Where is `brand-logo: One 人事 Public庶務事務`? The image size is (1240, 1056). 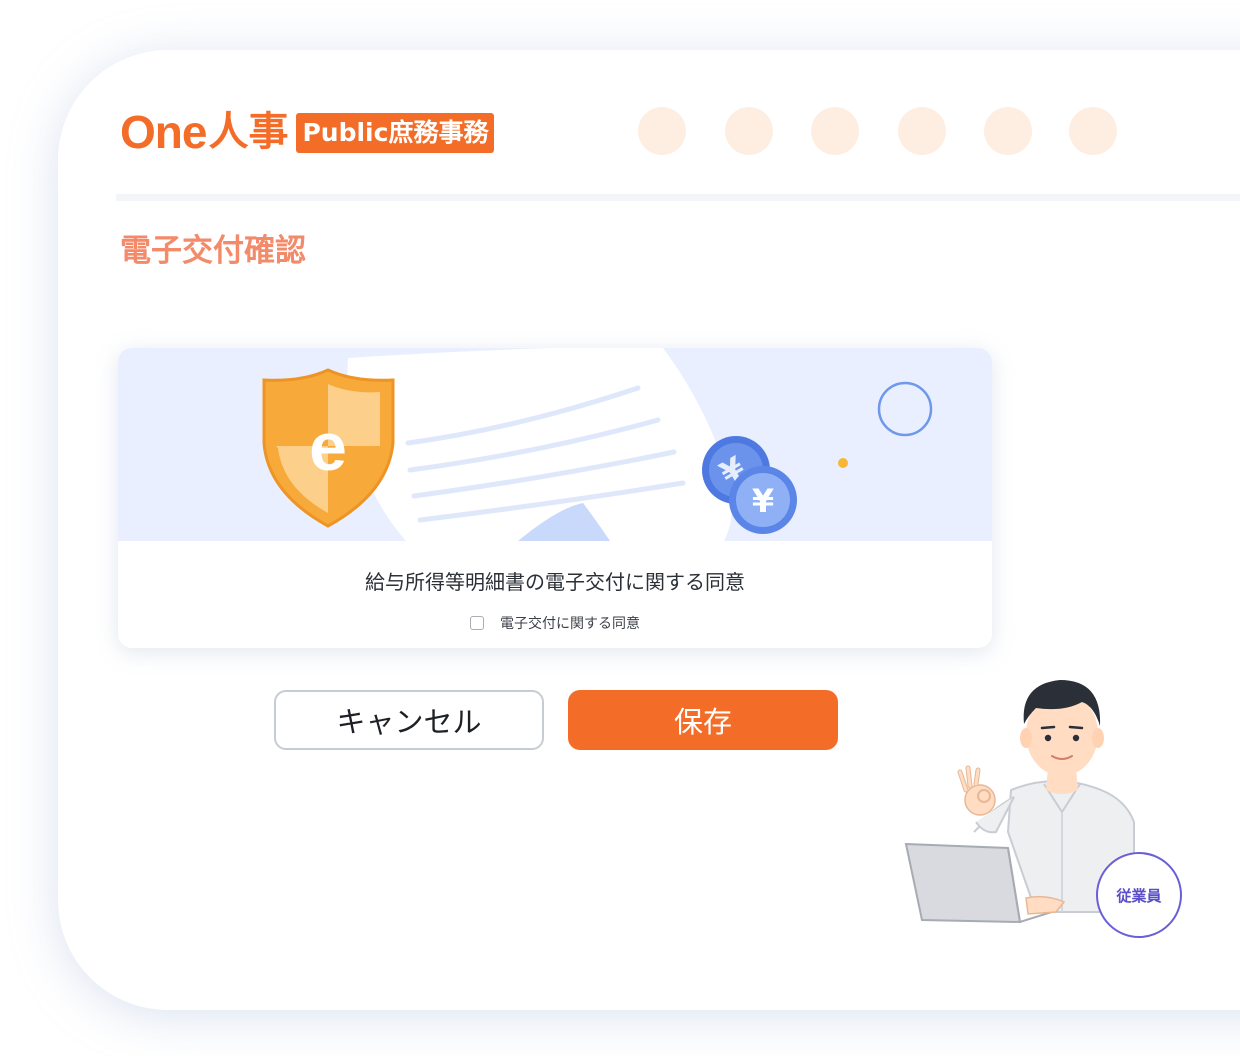 brand-logo: One 人事 Public庶務事務 is located at coordinates (307, 132).